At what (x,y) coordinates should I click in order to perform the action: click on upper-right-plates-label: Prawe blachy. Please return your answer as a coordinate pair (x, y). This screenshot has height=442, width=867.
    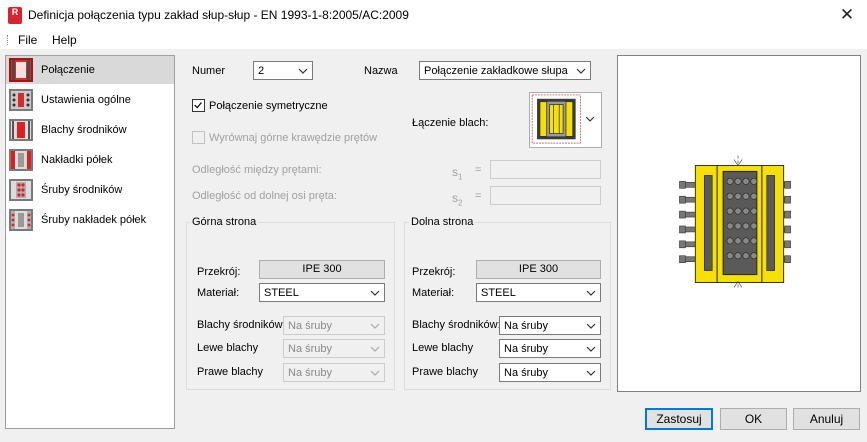
    Looking at the image, I should click on (230, 372).